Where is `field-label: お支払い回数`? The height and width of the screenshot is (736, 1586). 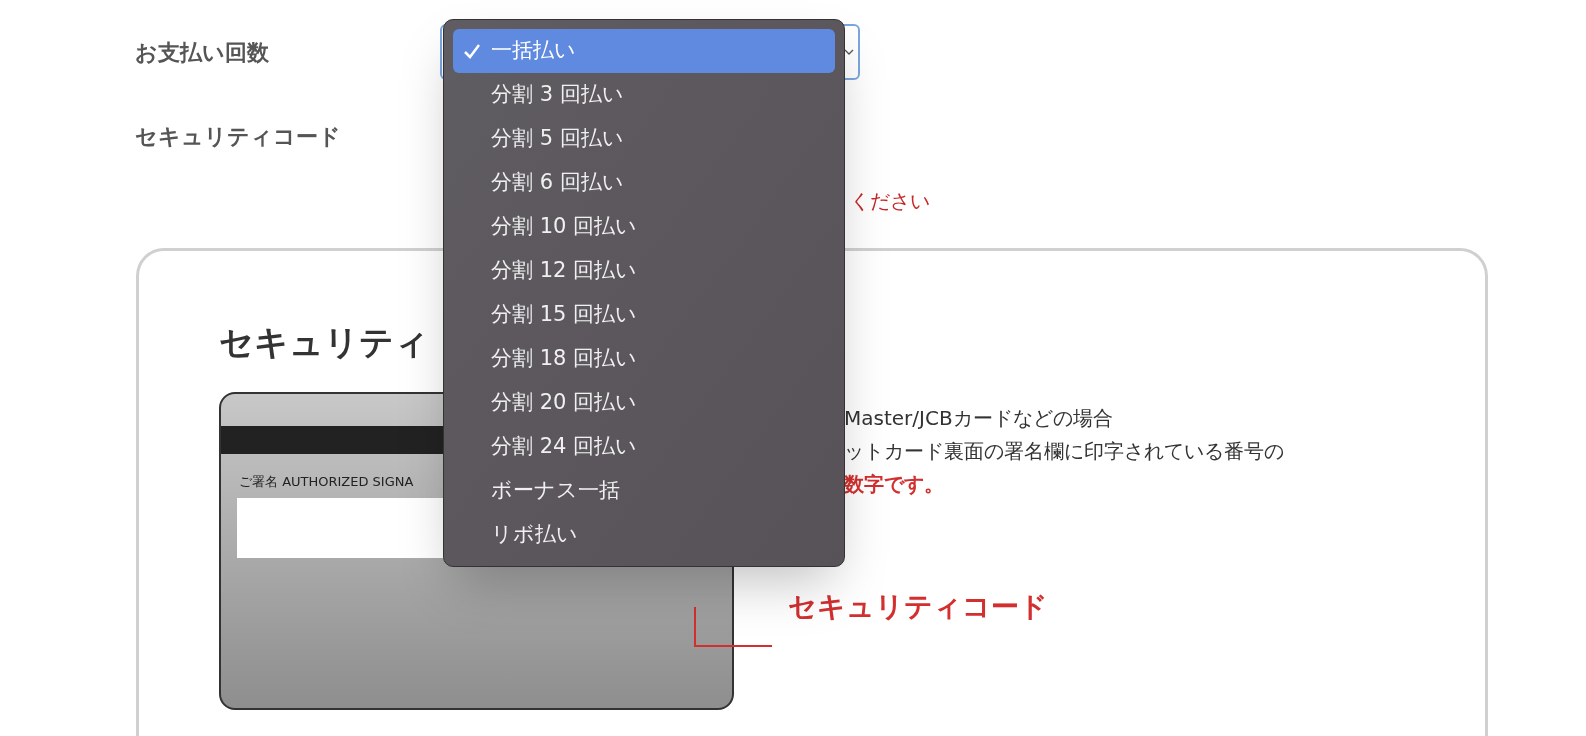 field-label: お支払い回数 is located at coordinates (202, 52).